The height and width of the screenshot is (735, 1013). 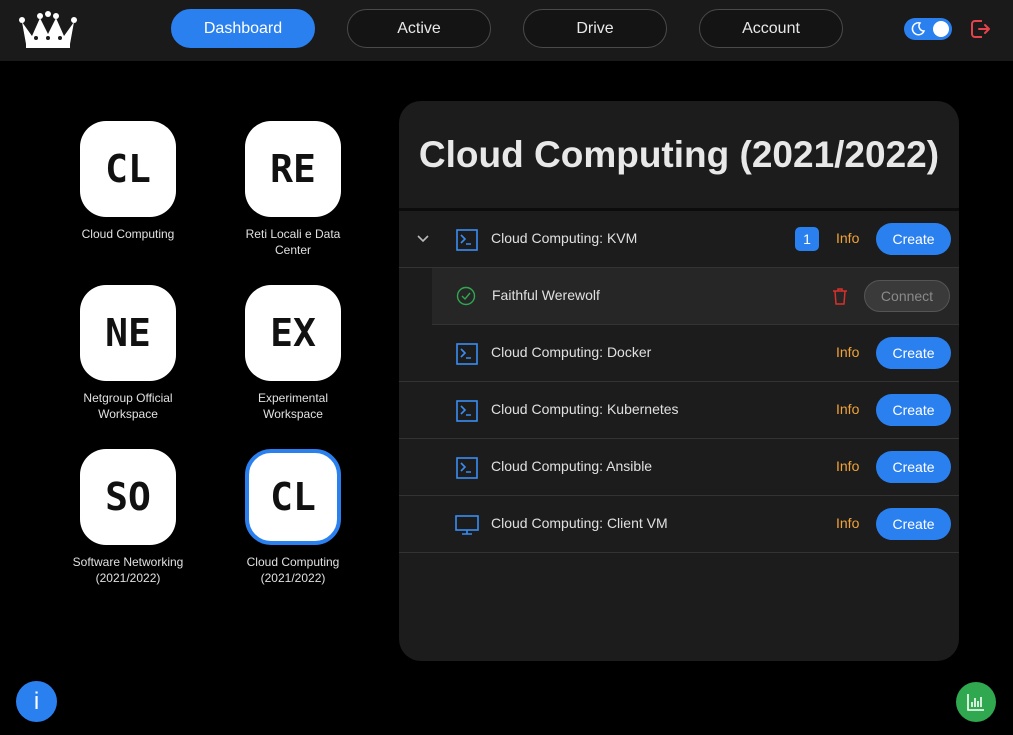 I want to click on workspace-experimental: EX Experimental Workspace, so click(x=293, y=353).